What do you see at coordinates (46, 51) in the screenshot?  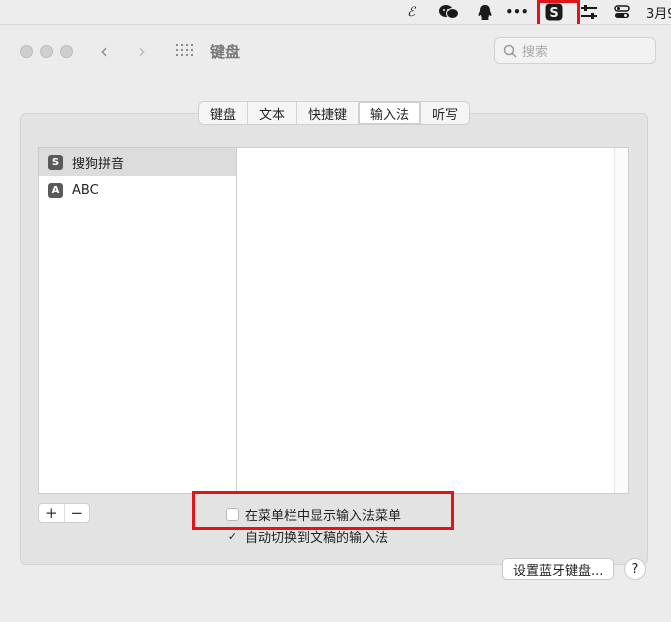 I see `minimize-button` at bounding box center [46, 51].